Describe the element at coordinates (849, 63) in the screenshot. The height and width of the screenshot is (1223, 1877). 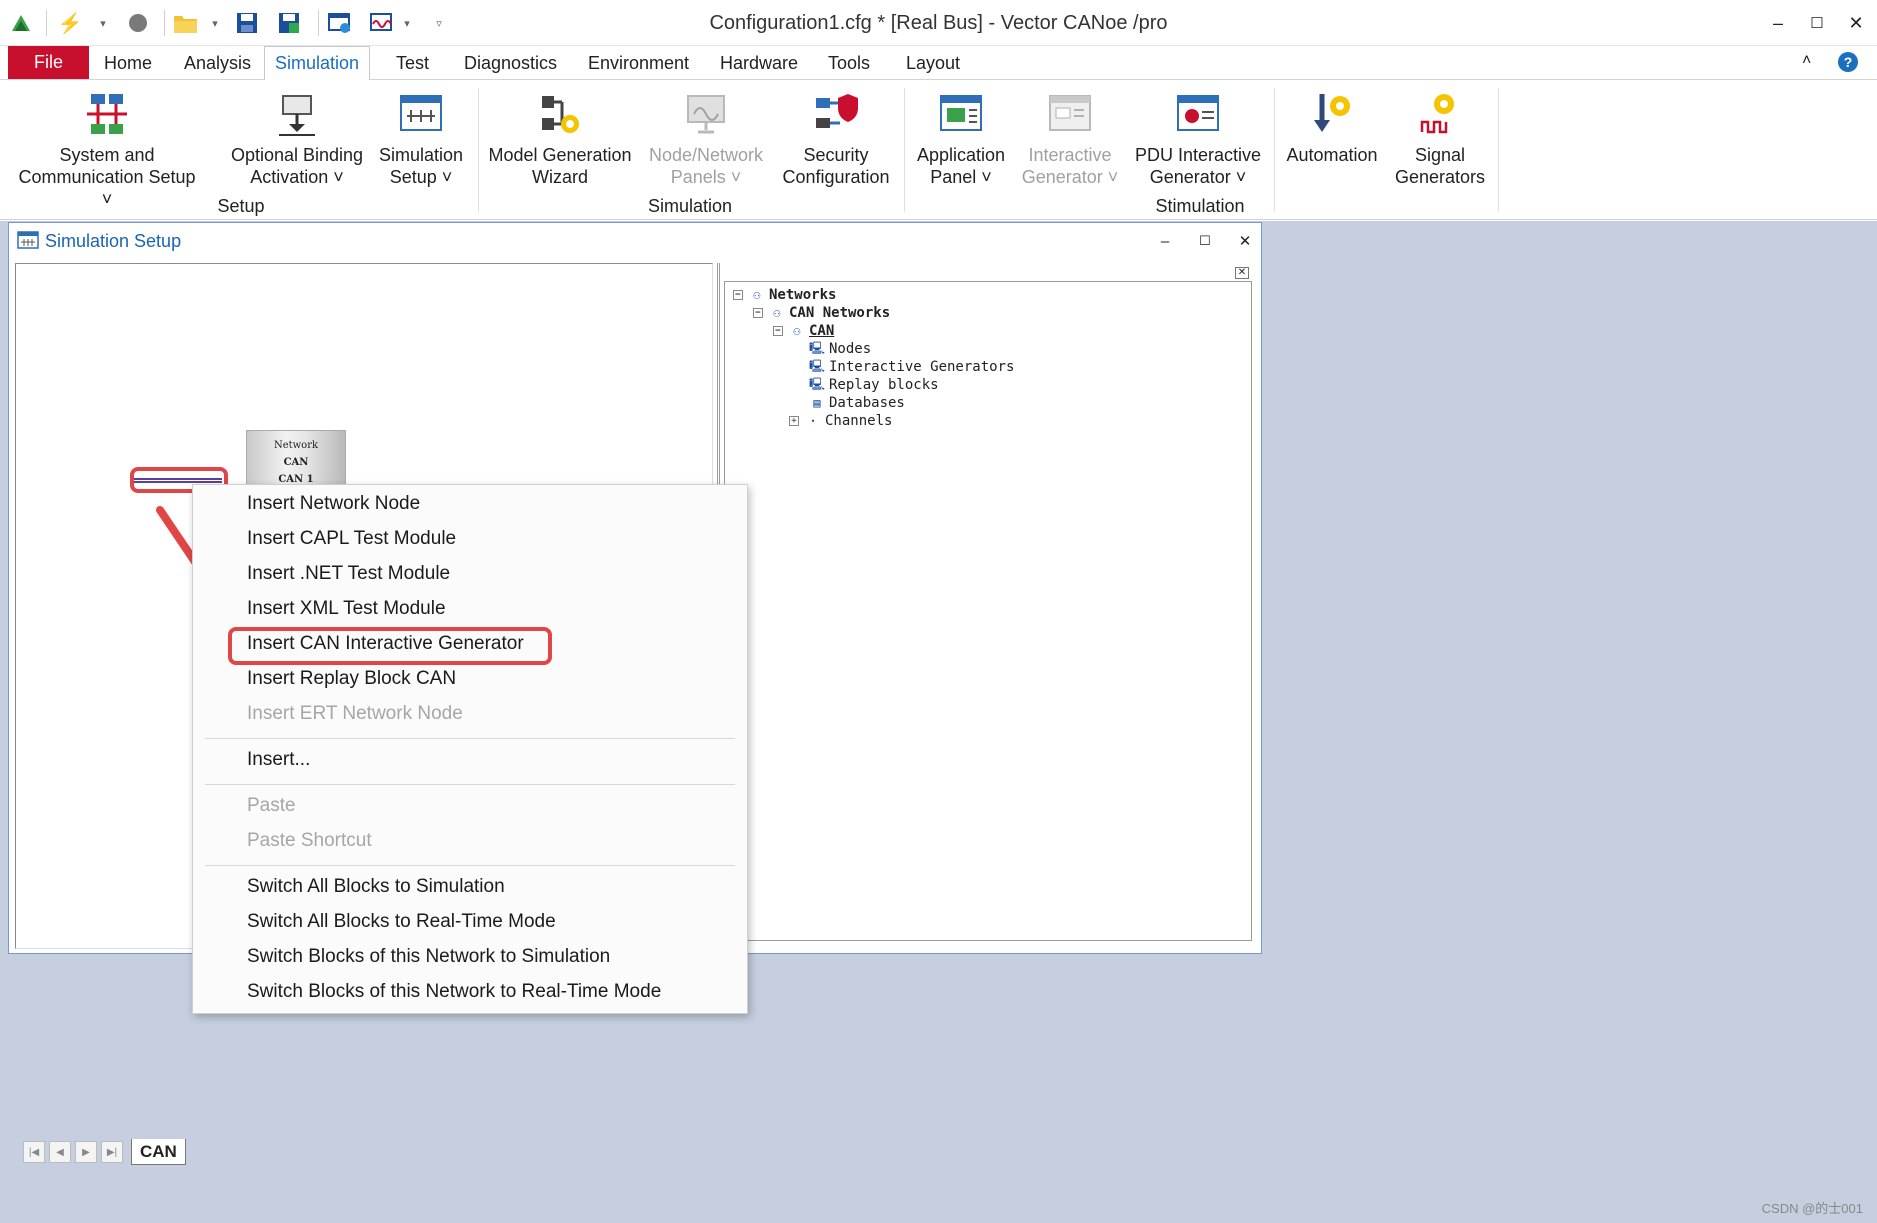
I see `tab-tools: Tools` at that location.